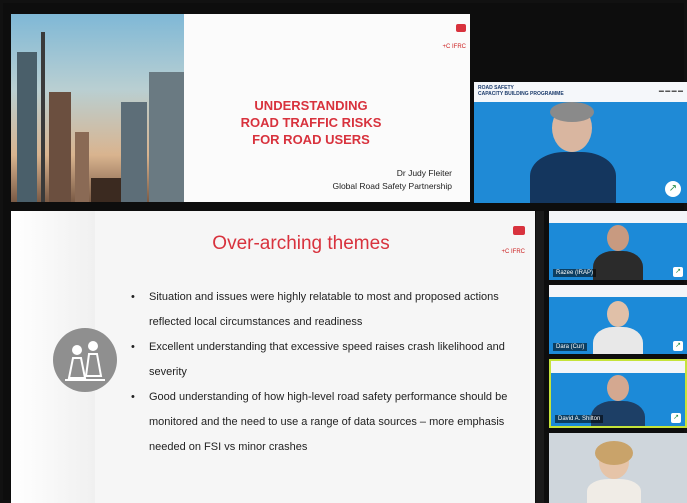  Describe the element at coordinates (513, 243) in the screenshot. I see `slide-logos: +C IFRC` at that location.